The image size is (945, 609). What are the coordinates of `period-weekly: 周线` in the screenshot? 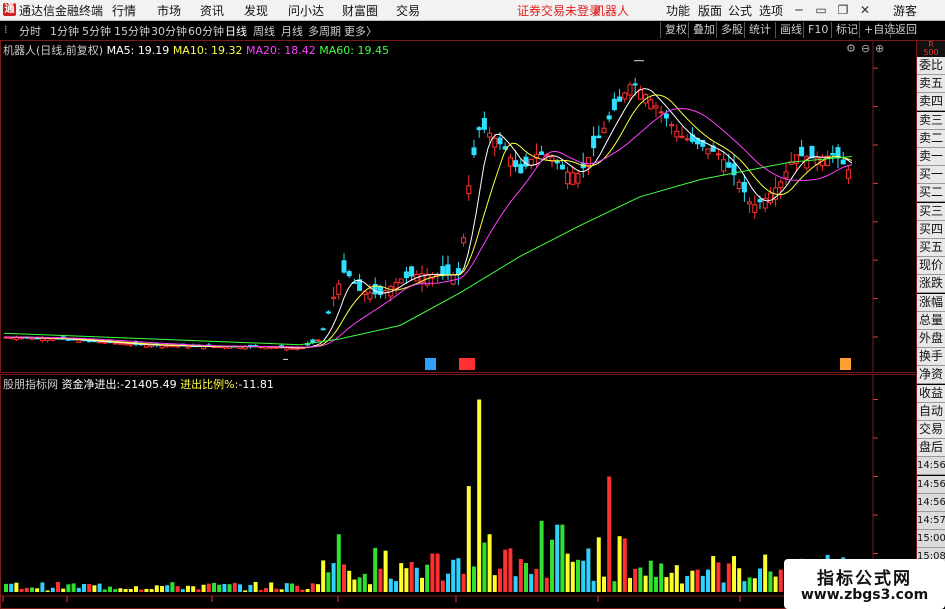 It's located at (264, 31).